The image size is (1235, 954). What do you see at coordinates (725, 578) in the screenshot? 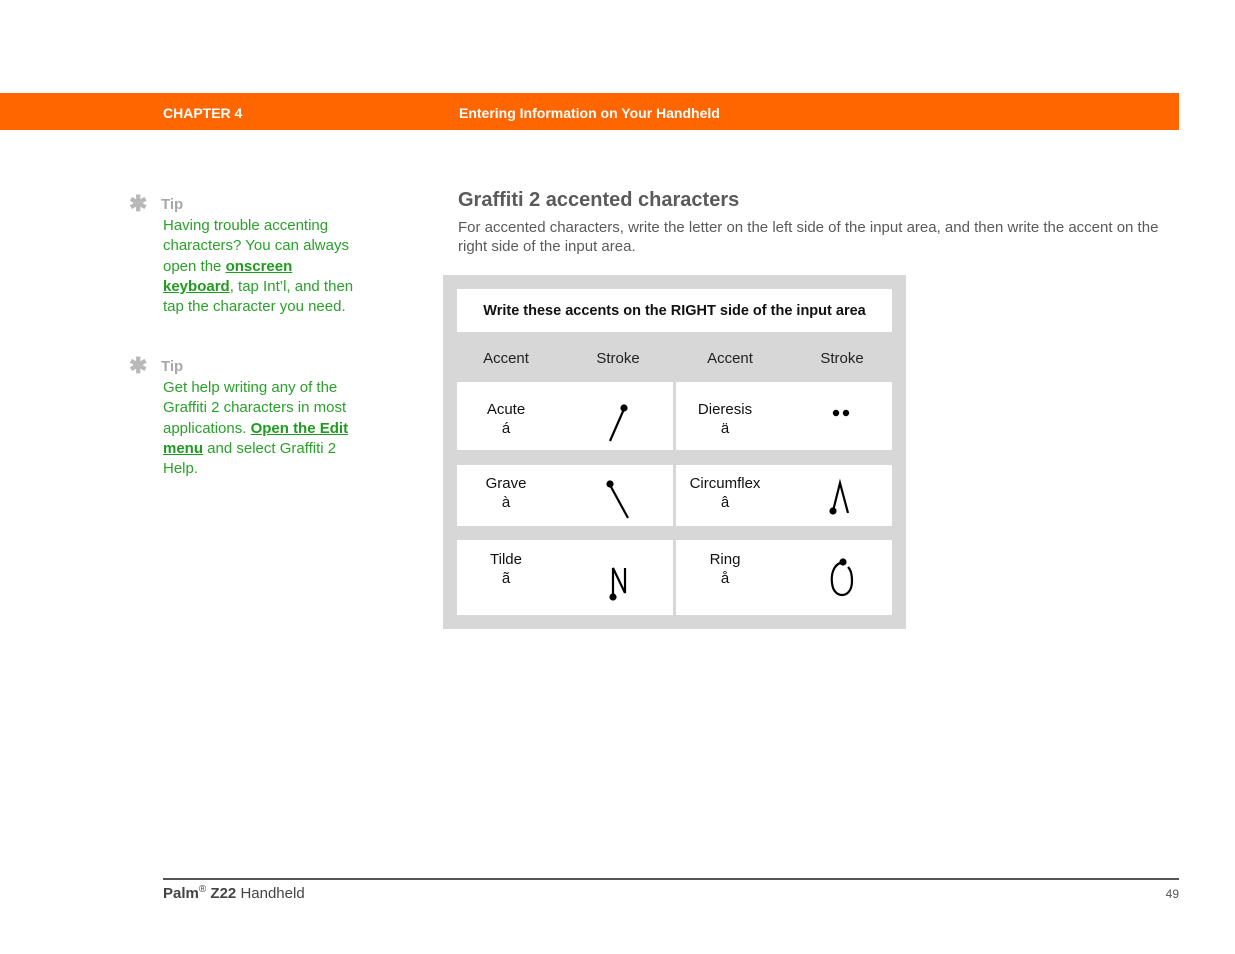
I see `accent-char: å` at bounding box center [725, 578].